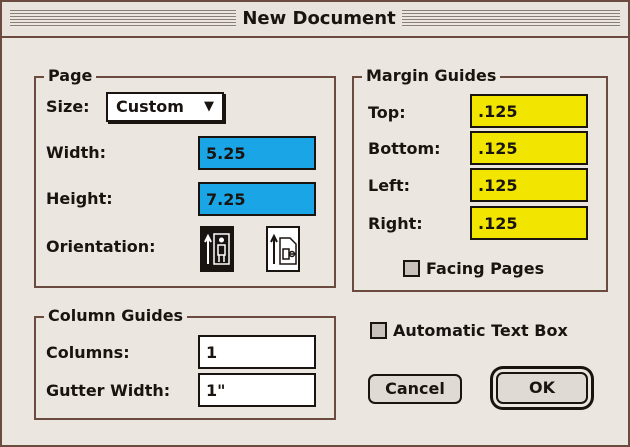 Image resolution: width=630 pixels, height=447 pixels. Describe the element at coordinates (123, 19) in the screenshot. I see `title-bar-stripes-left` at that location.